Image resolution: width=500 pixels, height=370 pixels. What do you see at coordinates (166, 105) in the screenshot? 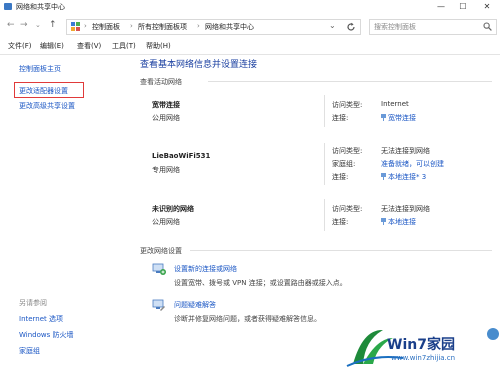
I see `network-name: 宽带连接` at bounding box center [166, 105].